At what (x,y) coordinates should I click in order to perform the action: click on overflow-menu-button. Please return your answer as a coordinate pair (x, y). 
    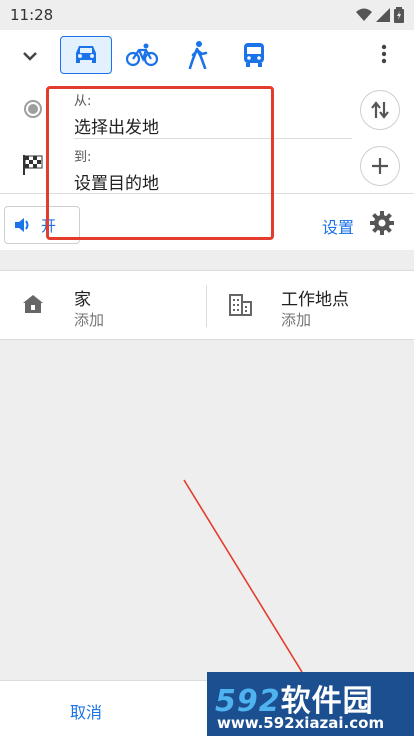
    Looking at the image, I should click on (384, 56).